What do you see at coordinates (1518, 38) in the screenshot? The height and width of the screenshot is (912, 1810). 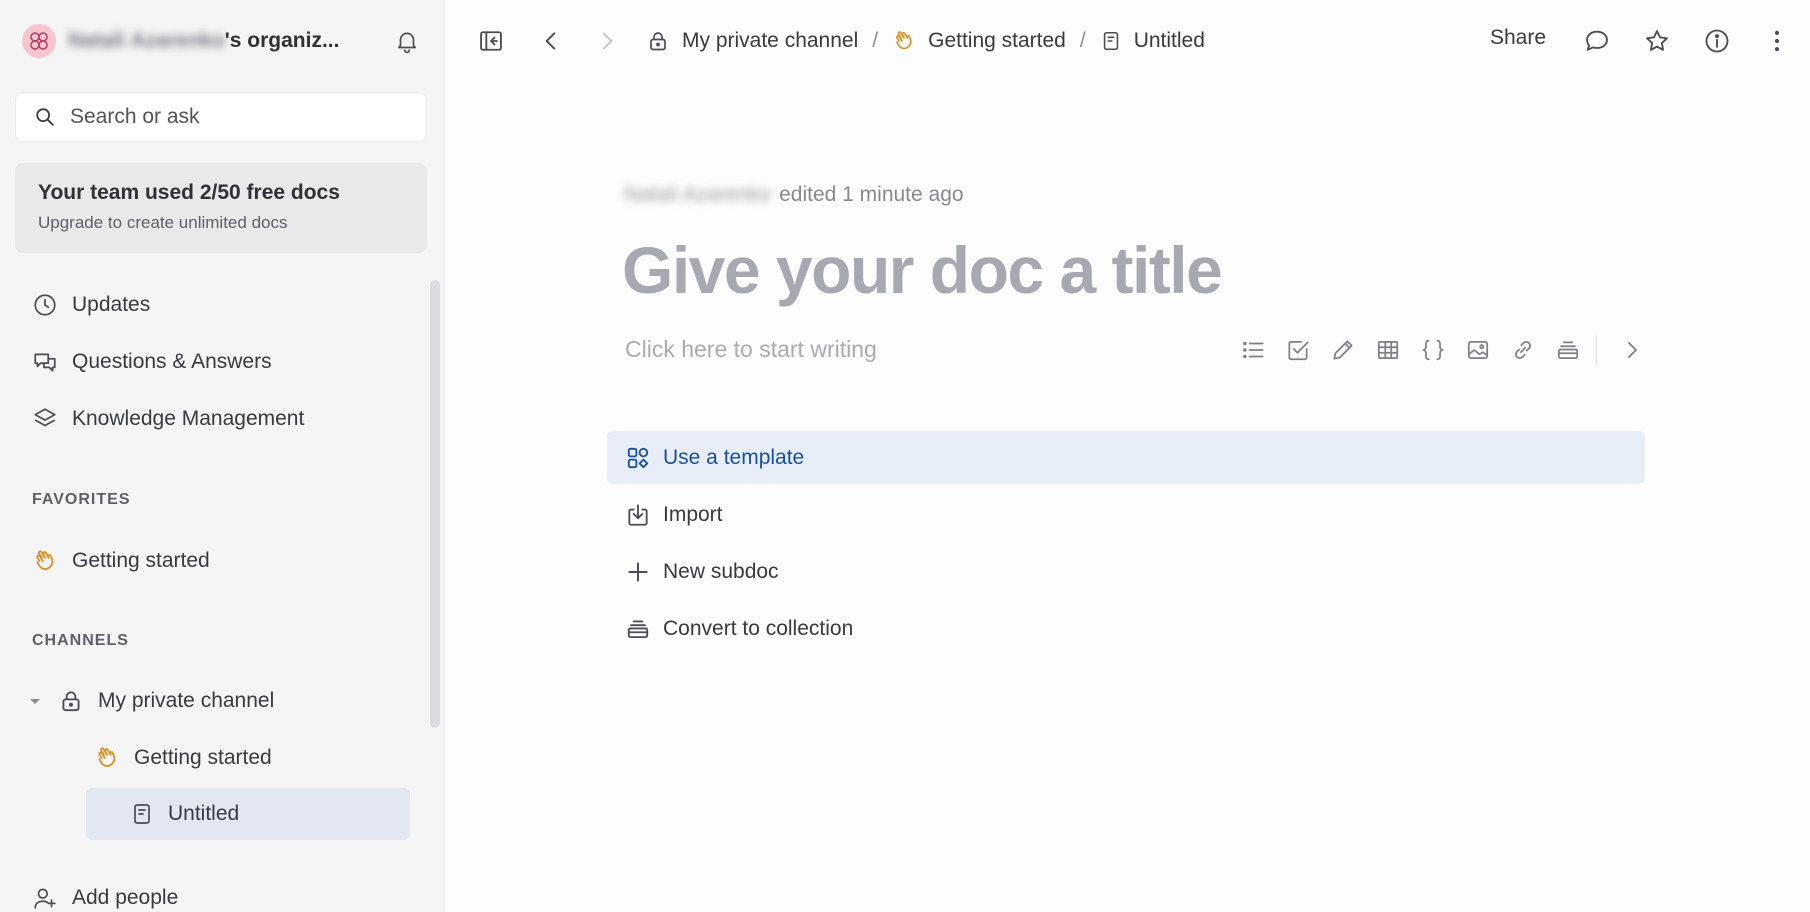 I see `share-button: Share` at bounding box center [1518, 38].